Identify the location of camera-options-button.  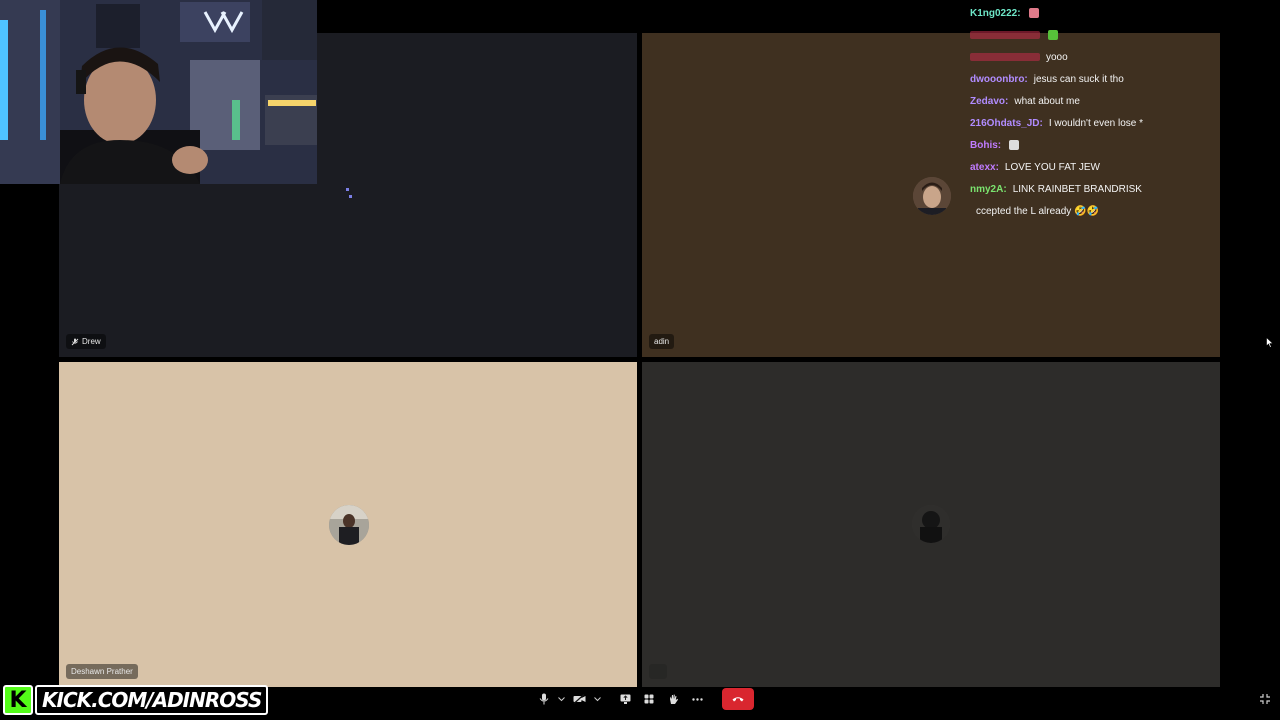
(597, 699).